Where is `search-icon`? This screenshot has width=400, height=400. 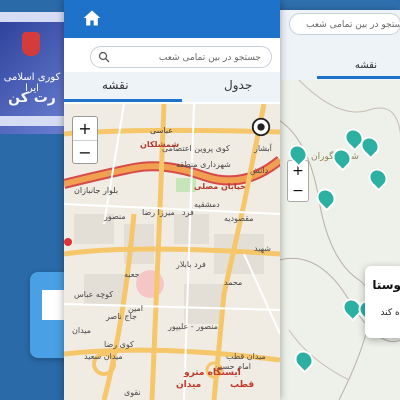
search-icon is located at coordinates (104, 57).